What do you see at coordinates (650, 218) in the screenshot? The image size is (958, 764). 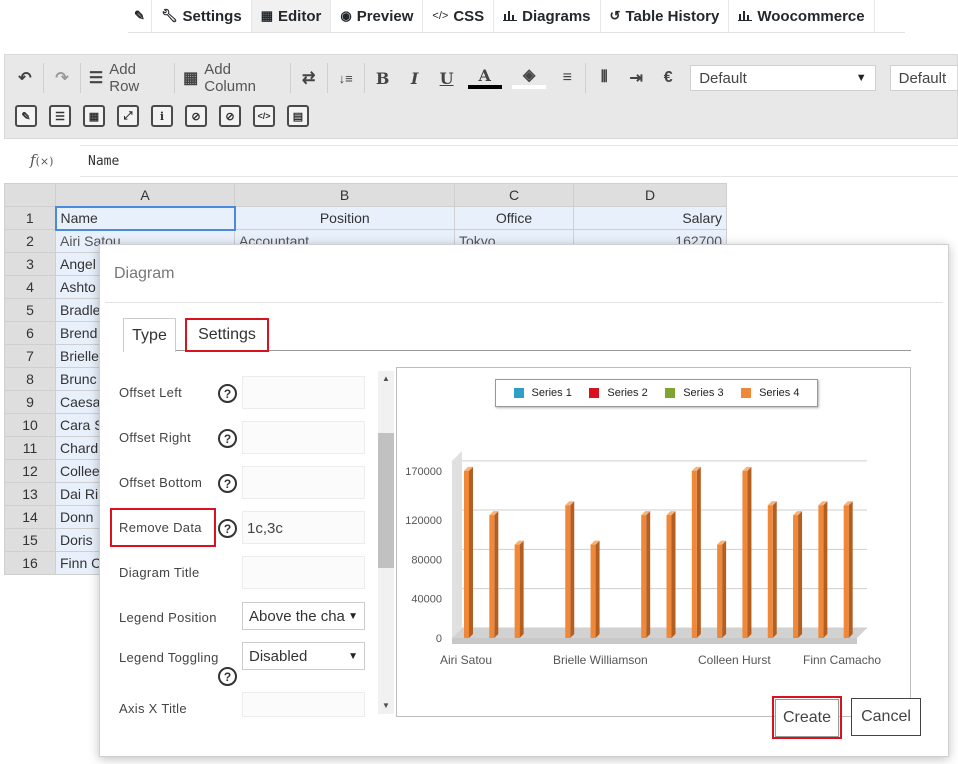 I see `cell-d: Salary` at bounding box center [650, 218].